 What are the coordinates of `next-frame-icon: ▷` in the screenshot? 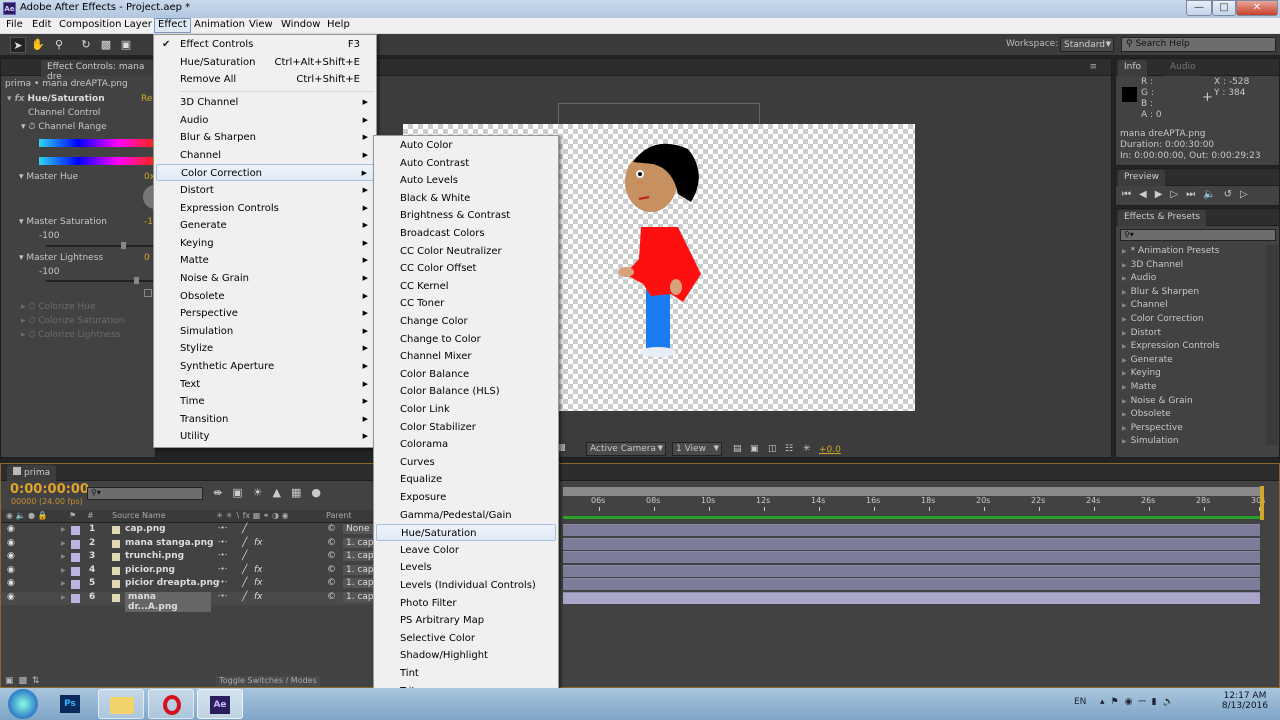 It's located at (1178, 194).